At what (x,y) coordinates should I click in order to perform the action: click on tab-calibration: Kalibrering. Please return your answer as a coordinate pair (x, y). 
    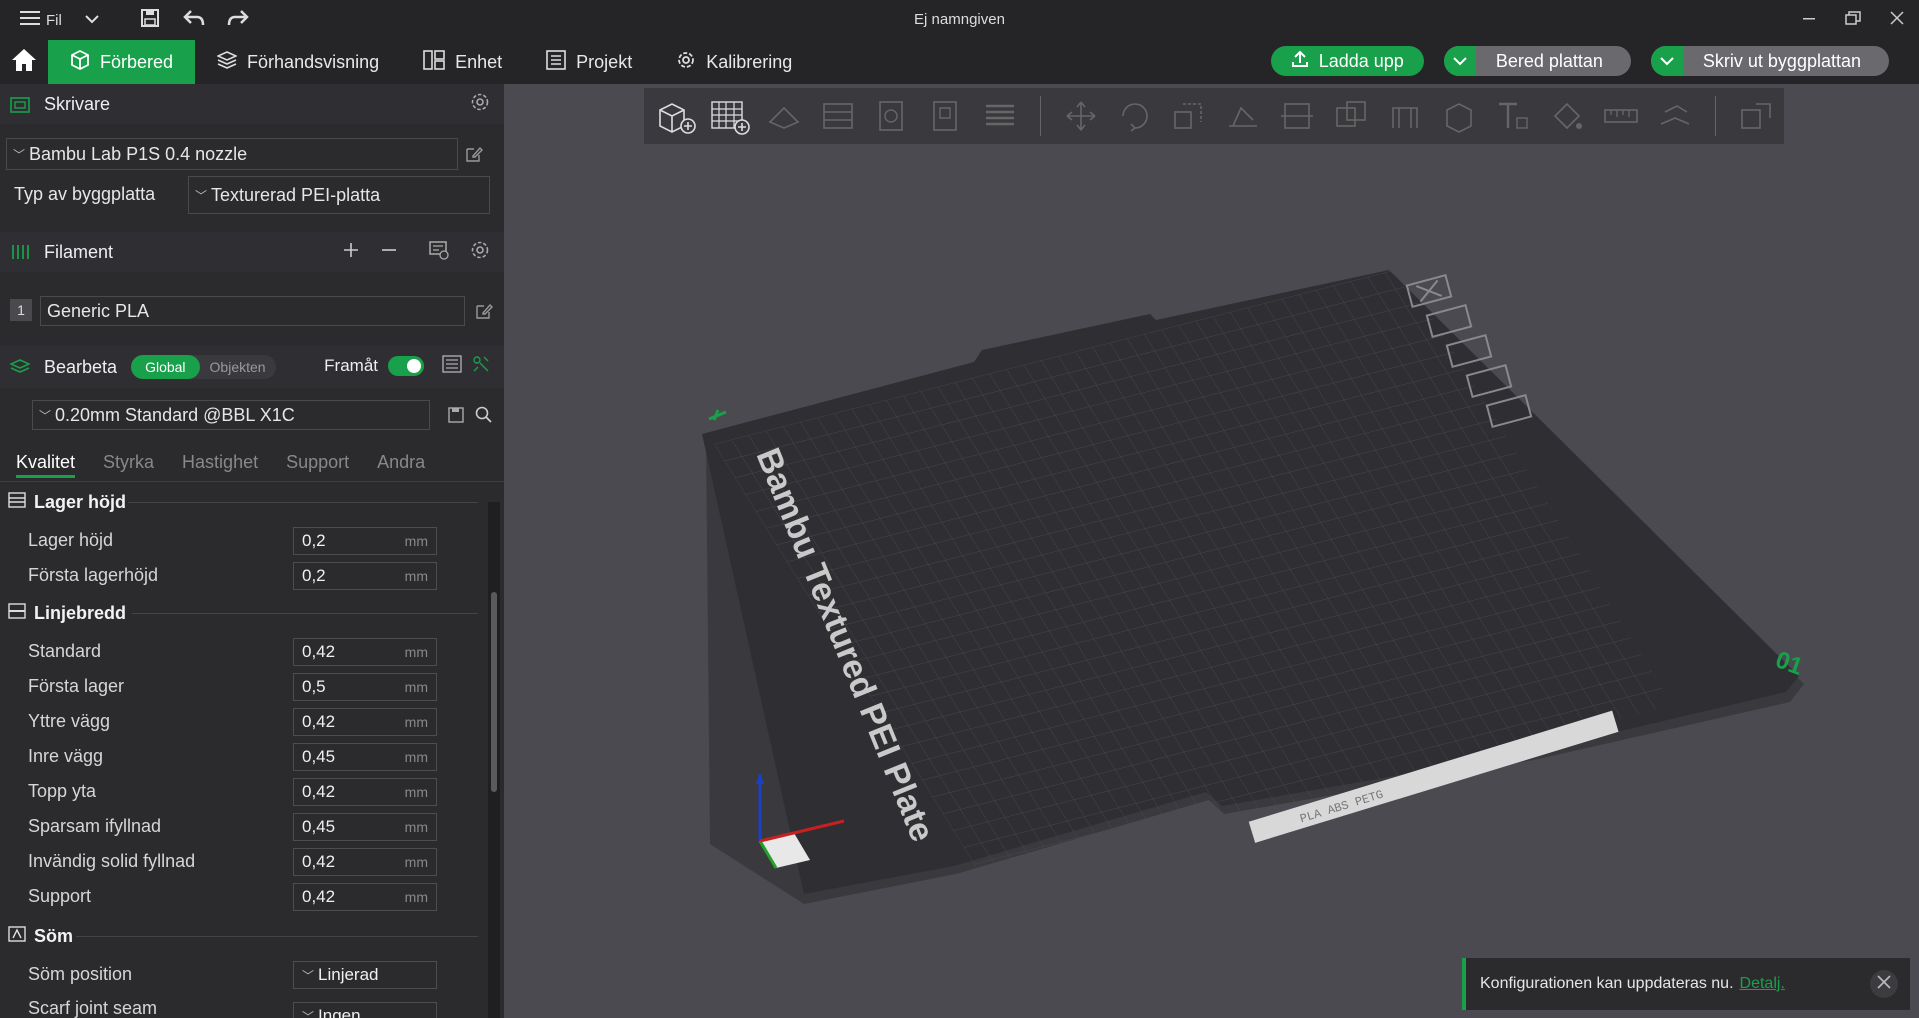
    Looking at the image, I should click on (734, 62).